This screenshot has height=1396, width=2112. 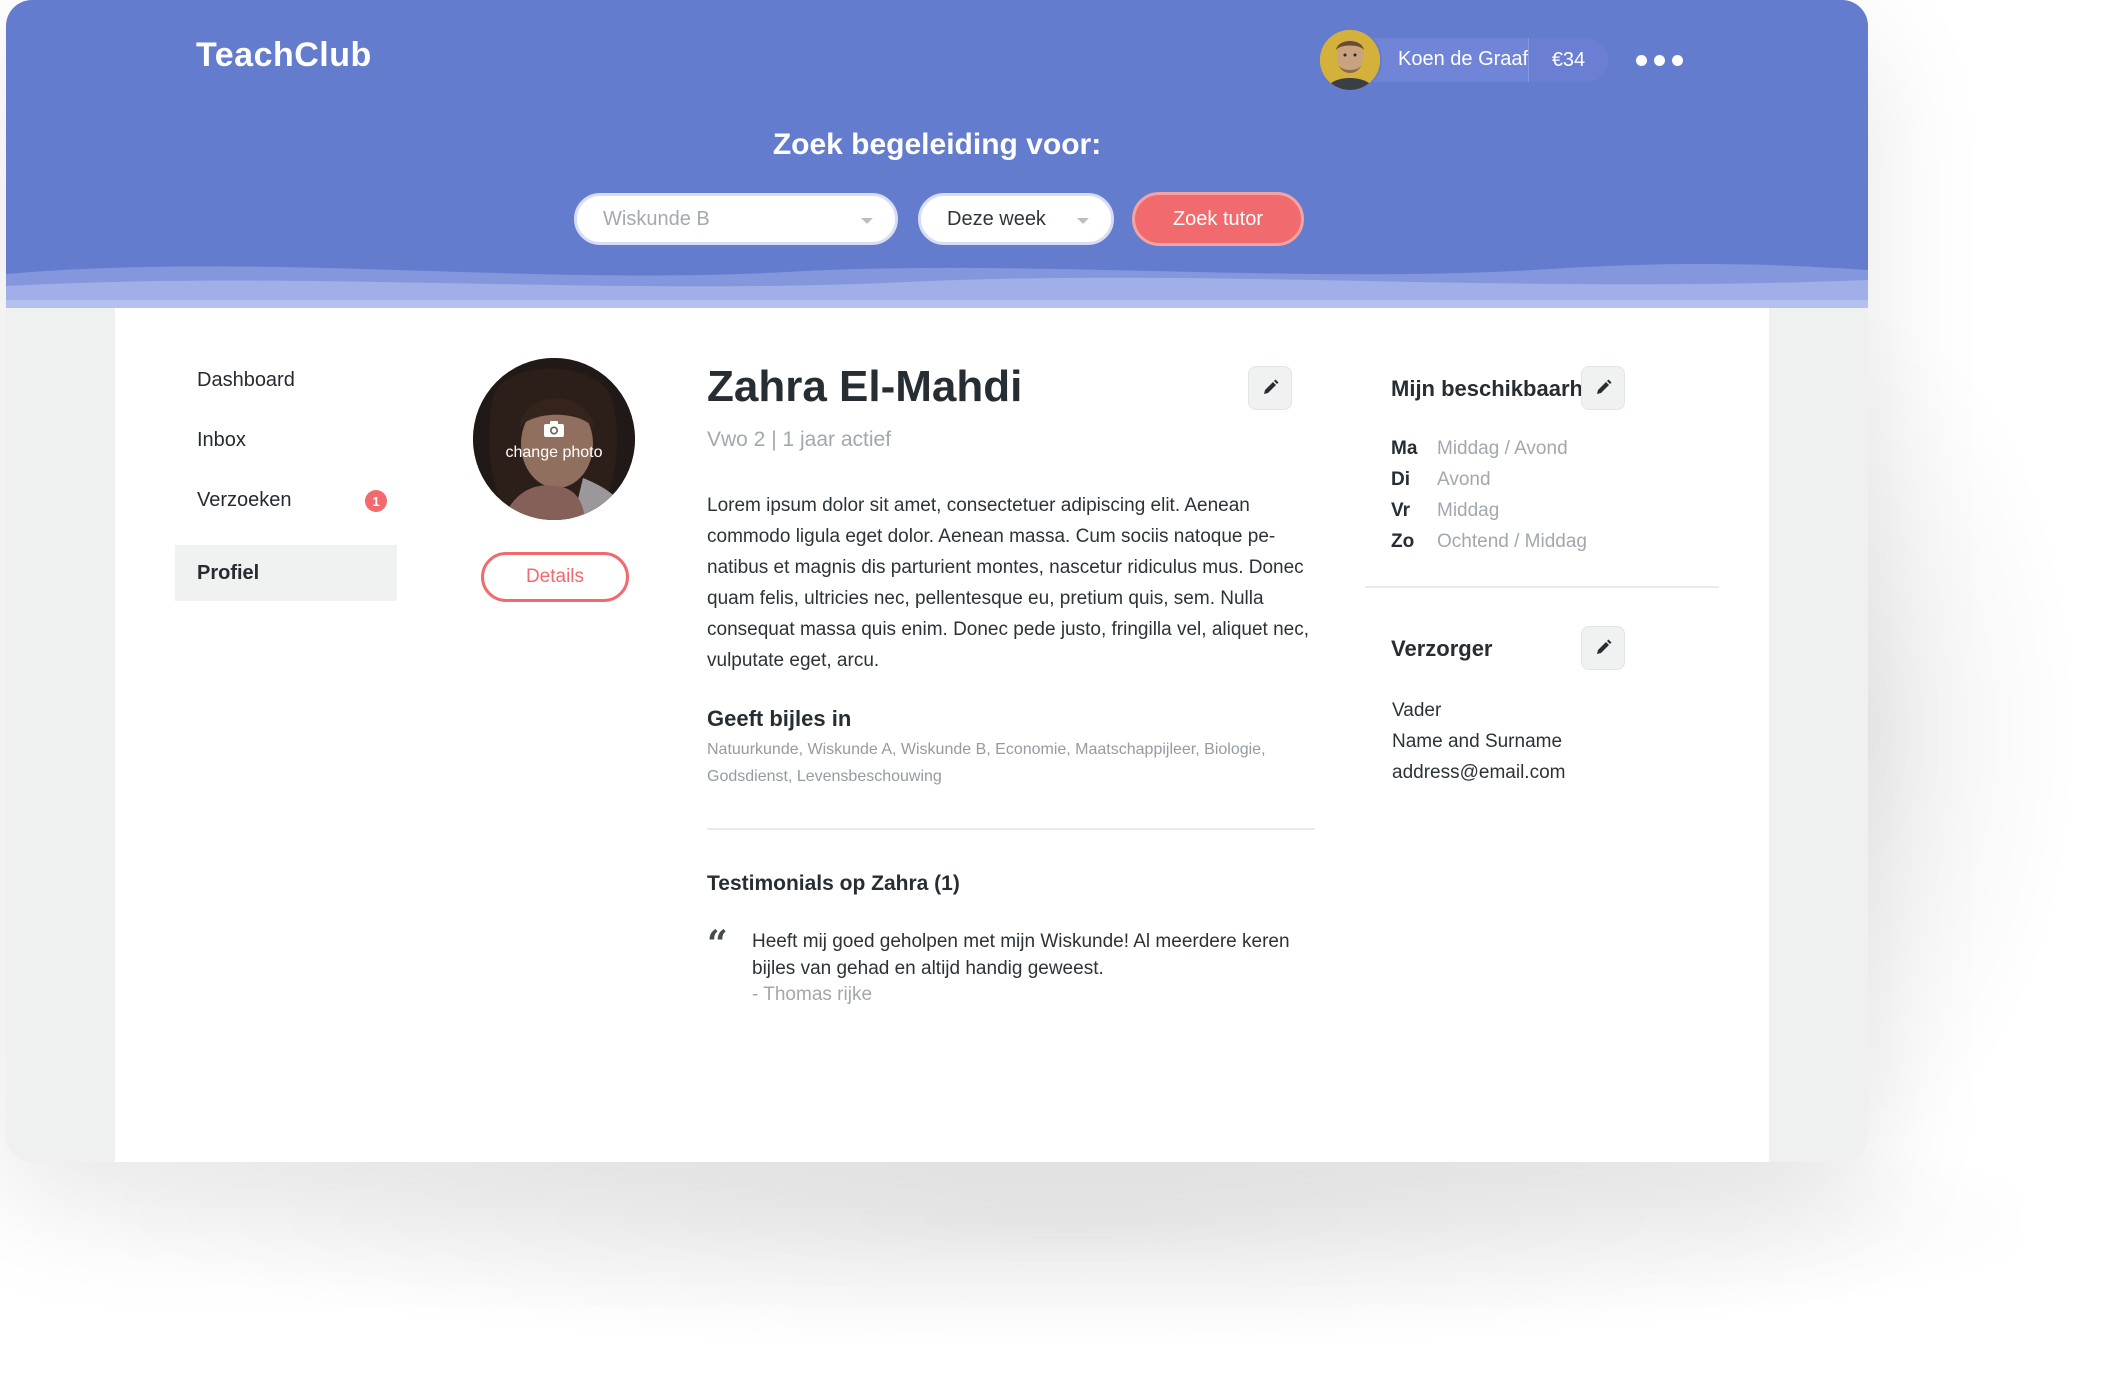 What do you see at coordinates (1400, 479) in the screenshot?
I see `availability-day: Di` at bounding box center [1400, 479].